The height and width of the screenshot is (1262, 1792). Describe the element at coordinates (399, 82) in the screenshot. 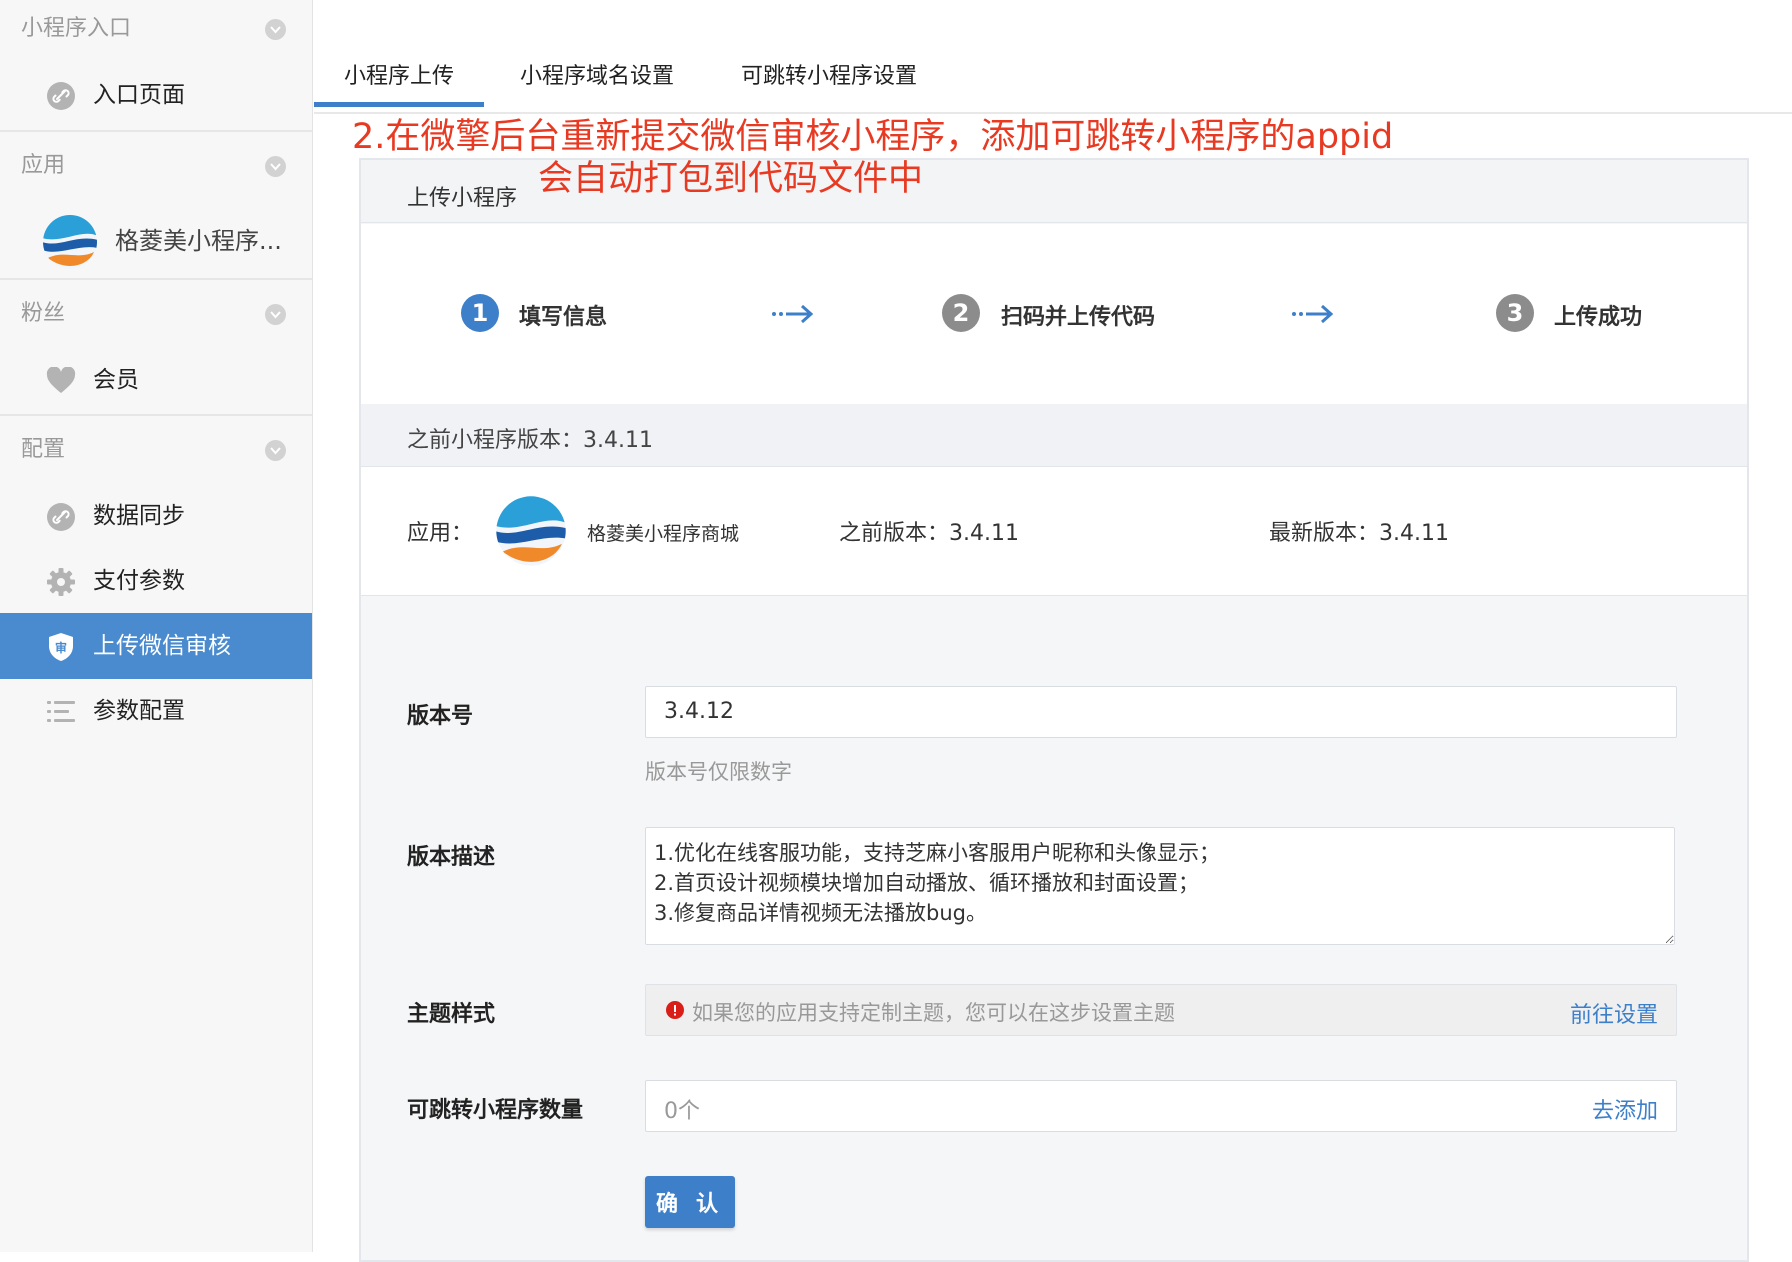

I see `tab-mini-program-upload: 小程序上传` at that location.